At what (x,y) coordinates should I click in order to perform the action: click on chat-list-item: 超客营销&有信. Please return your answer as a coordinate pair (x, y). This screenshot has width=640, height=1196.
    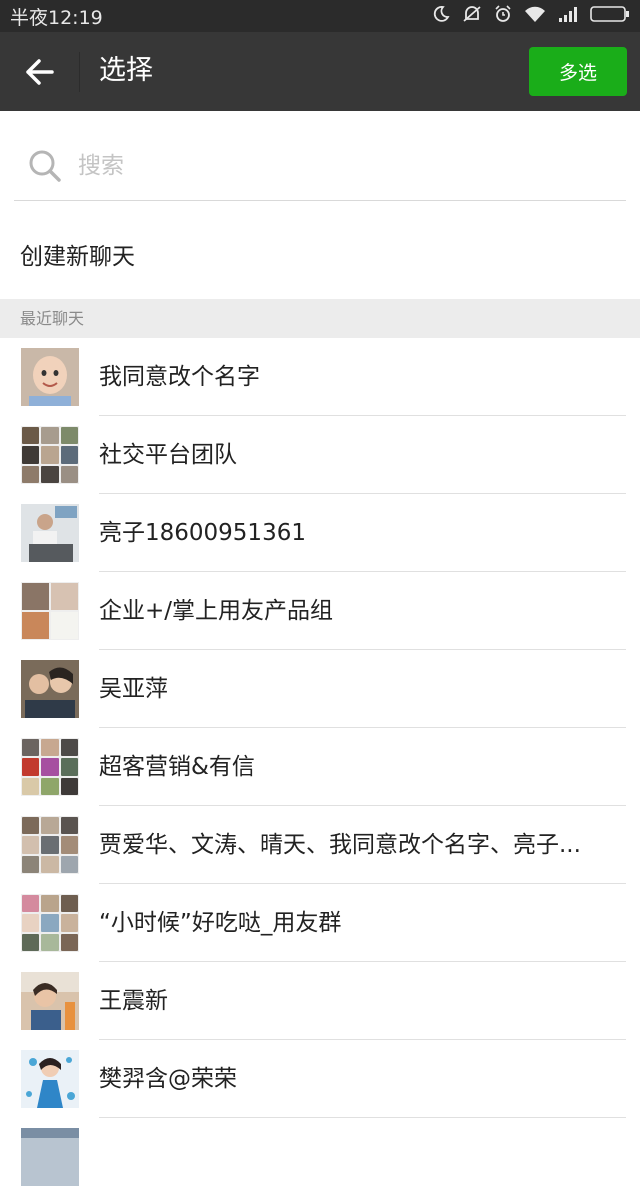
    Looking at the image, I should click on (320, 767).